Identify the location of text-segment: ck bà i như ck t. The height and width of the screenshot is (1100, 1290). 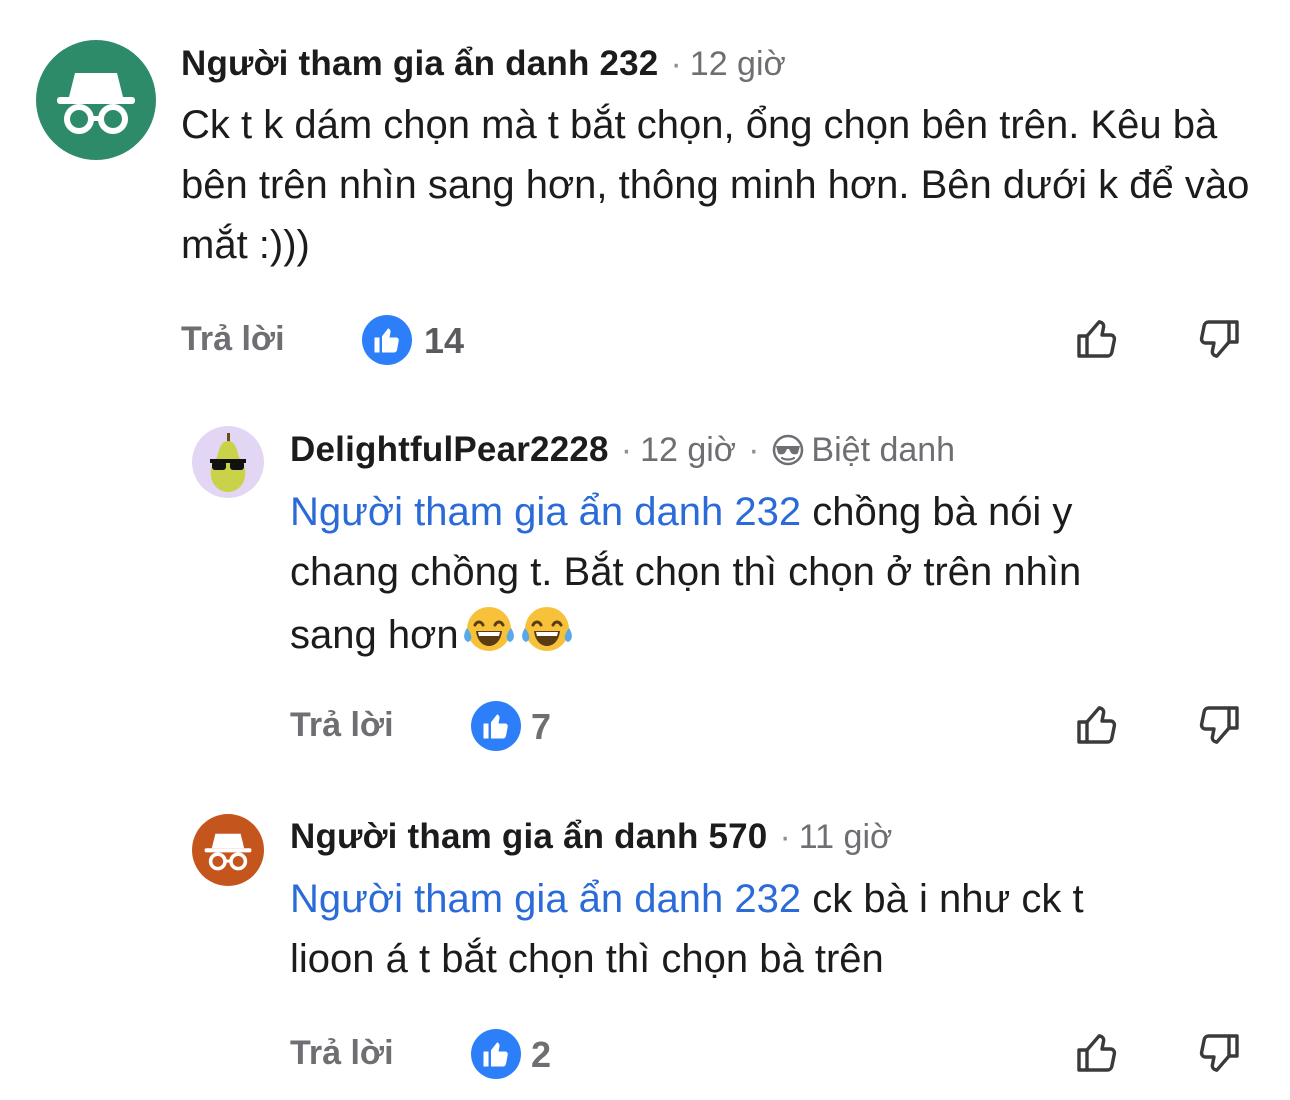
(942, 899).